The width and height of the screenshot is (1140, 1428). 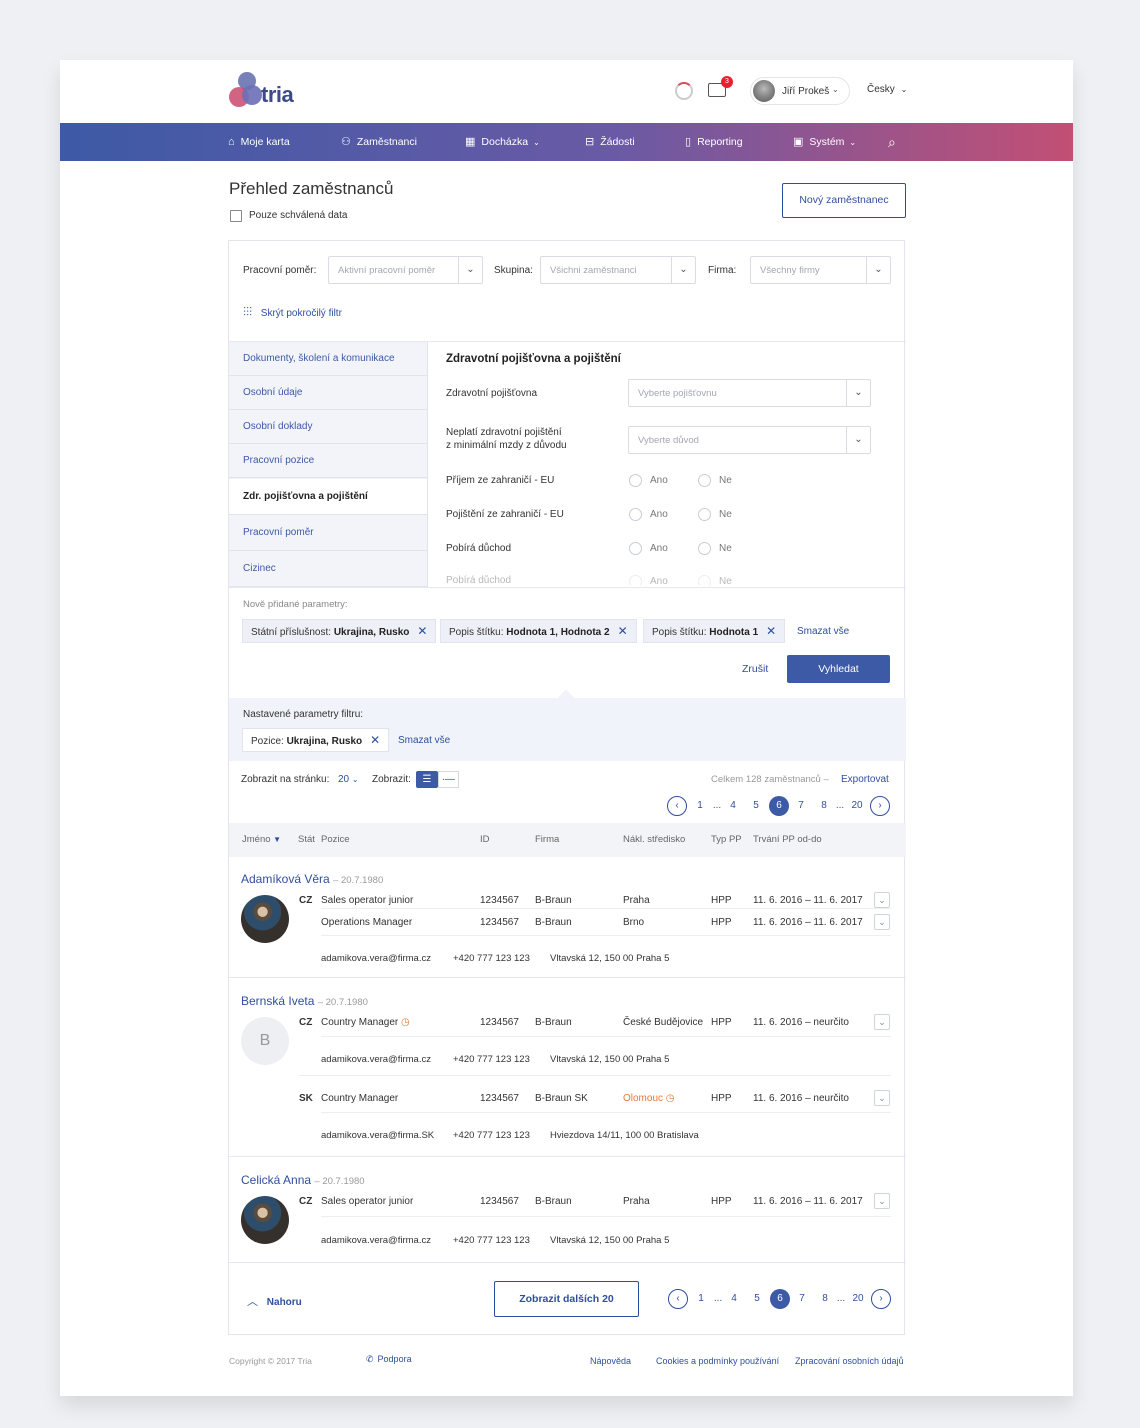 I want to click on search-button: Vyhledat, so click(x=838, y=669).